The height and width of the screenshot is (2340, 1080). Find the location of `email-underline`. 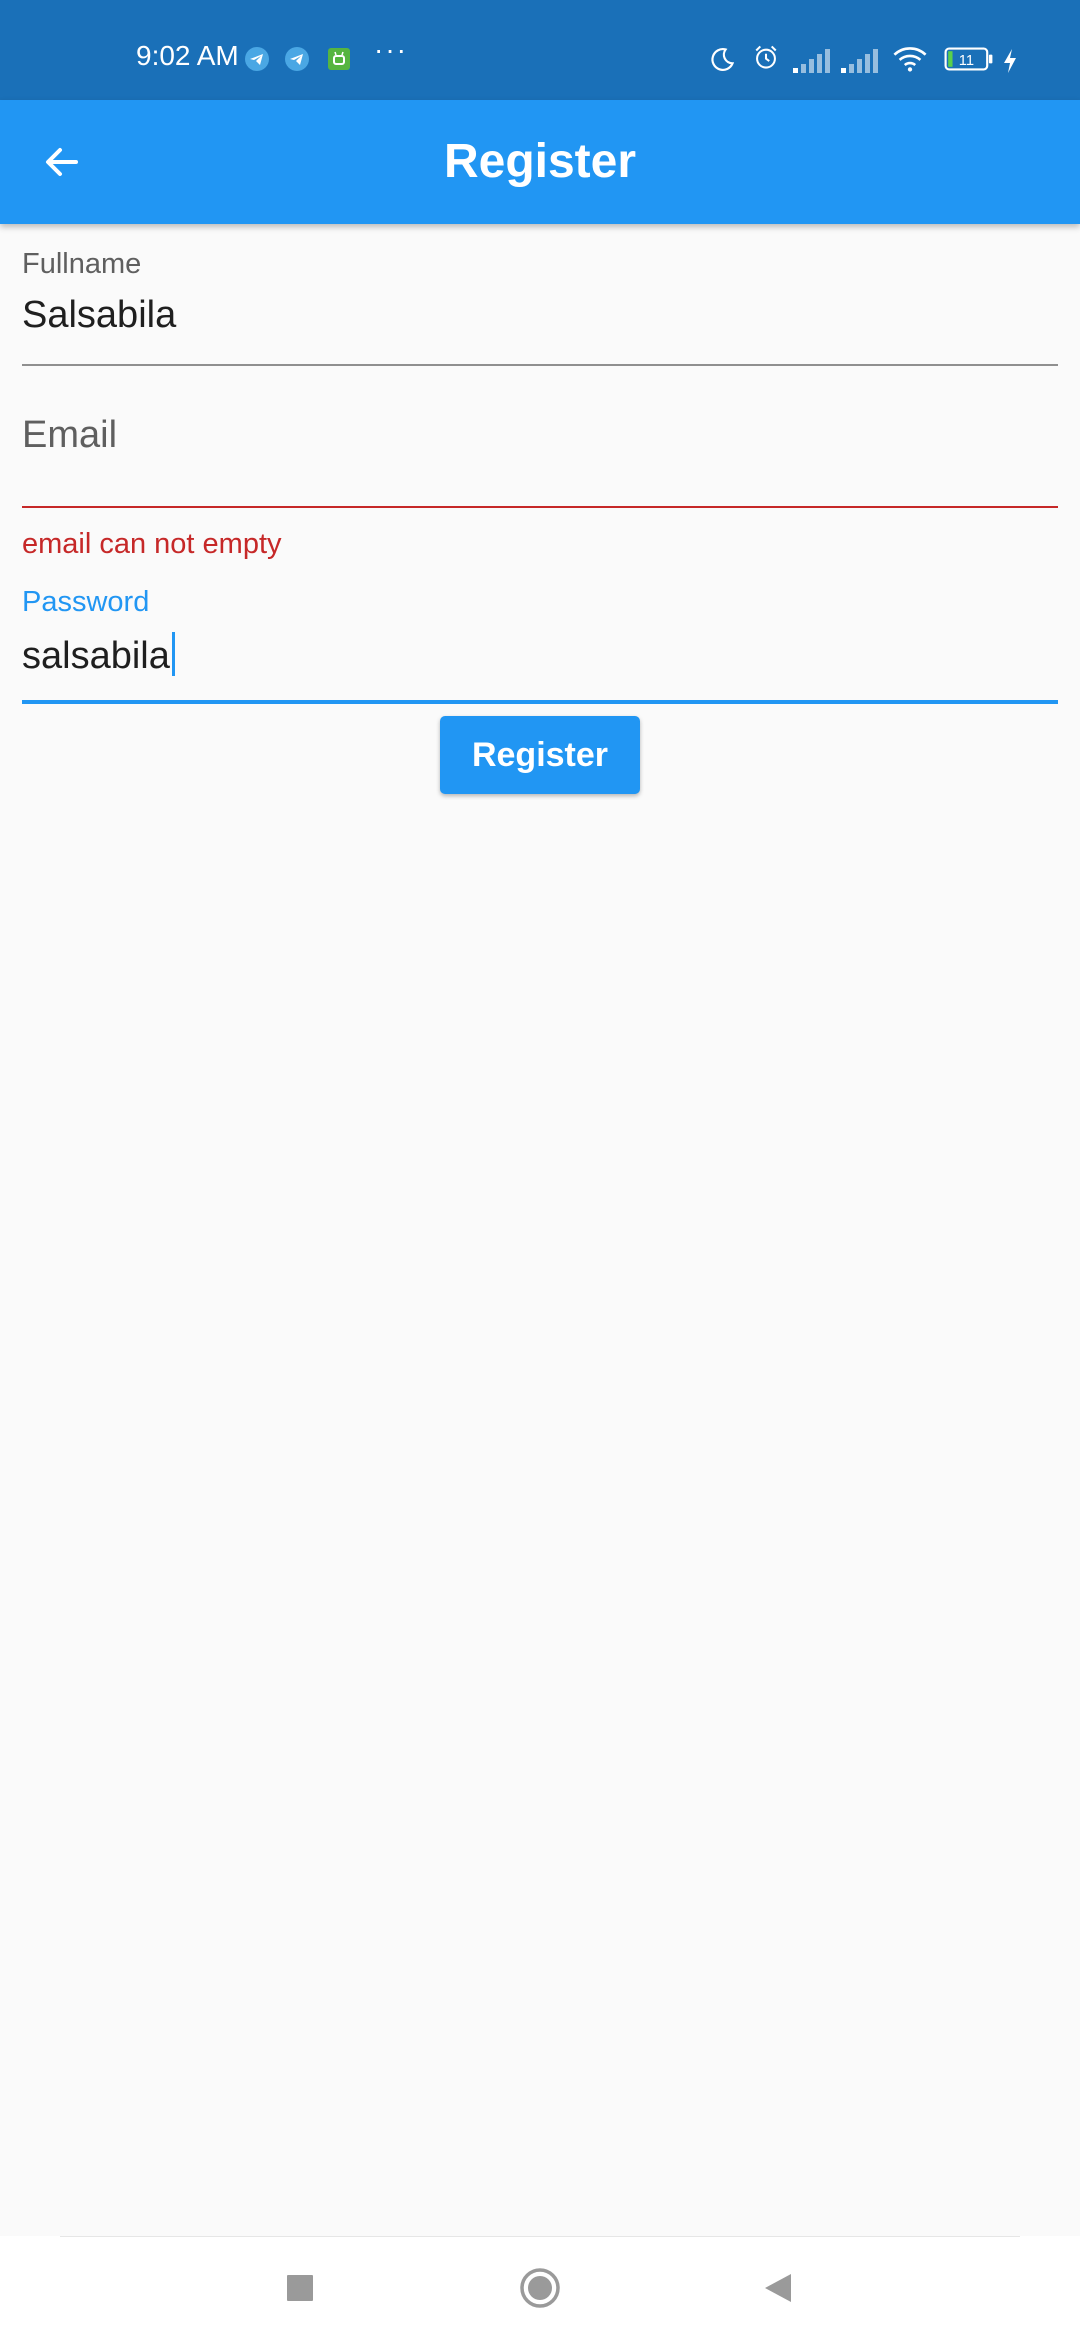

email-underline is located at coordinates (540, 507).